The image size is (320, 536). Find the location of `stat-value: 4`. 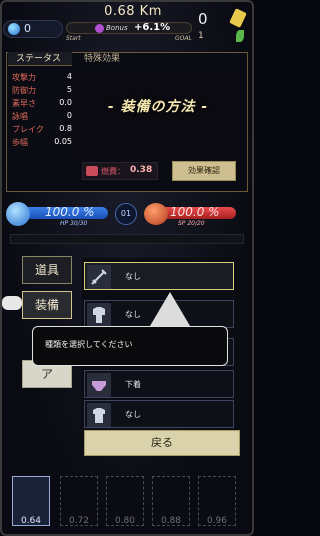

stat-value: 4 is located at coordinates (69, 76).